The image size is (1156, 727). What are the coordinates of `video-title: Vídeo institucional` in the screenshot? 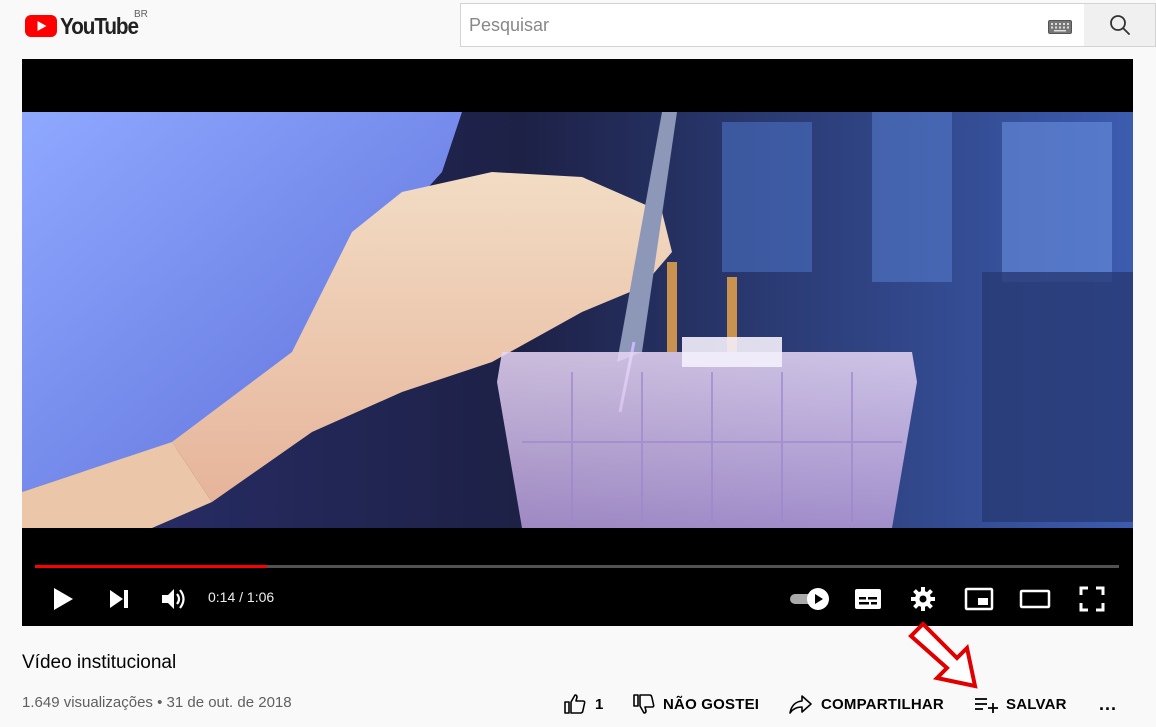 It's located at (99, 662).